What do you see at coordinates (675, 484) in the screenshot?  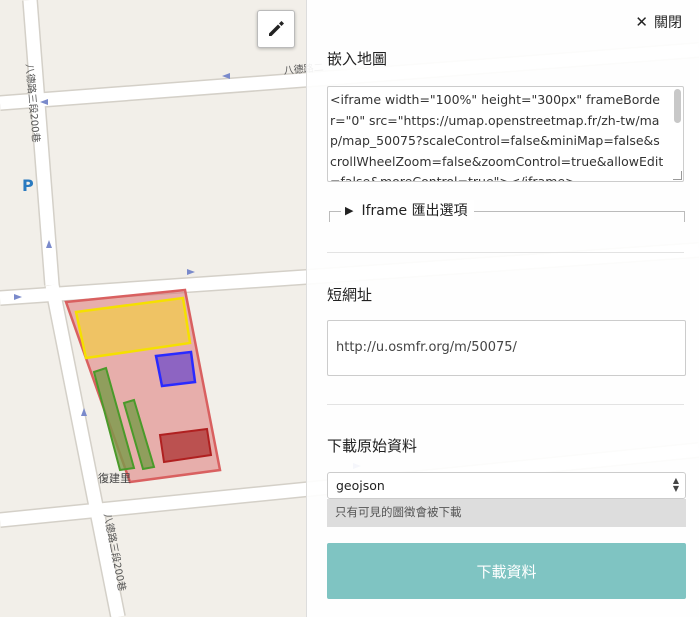 I see `select-arrows-icon: ▲ ▼` at bounding box center [675, 484].